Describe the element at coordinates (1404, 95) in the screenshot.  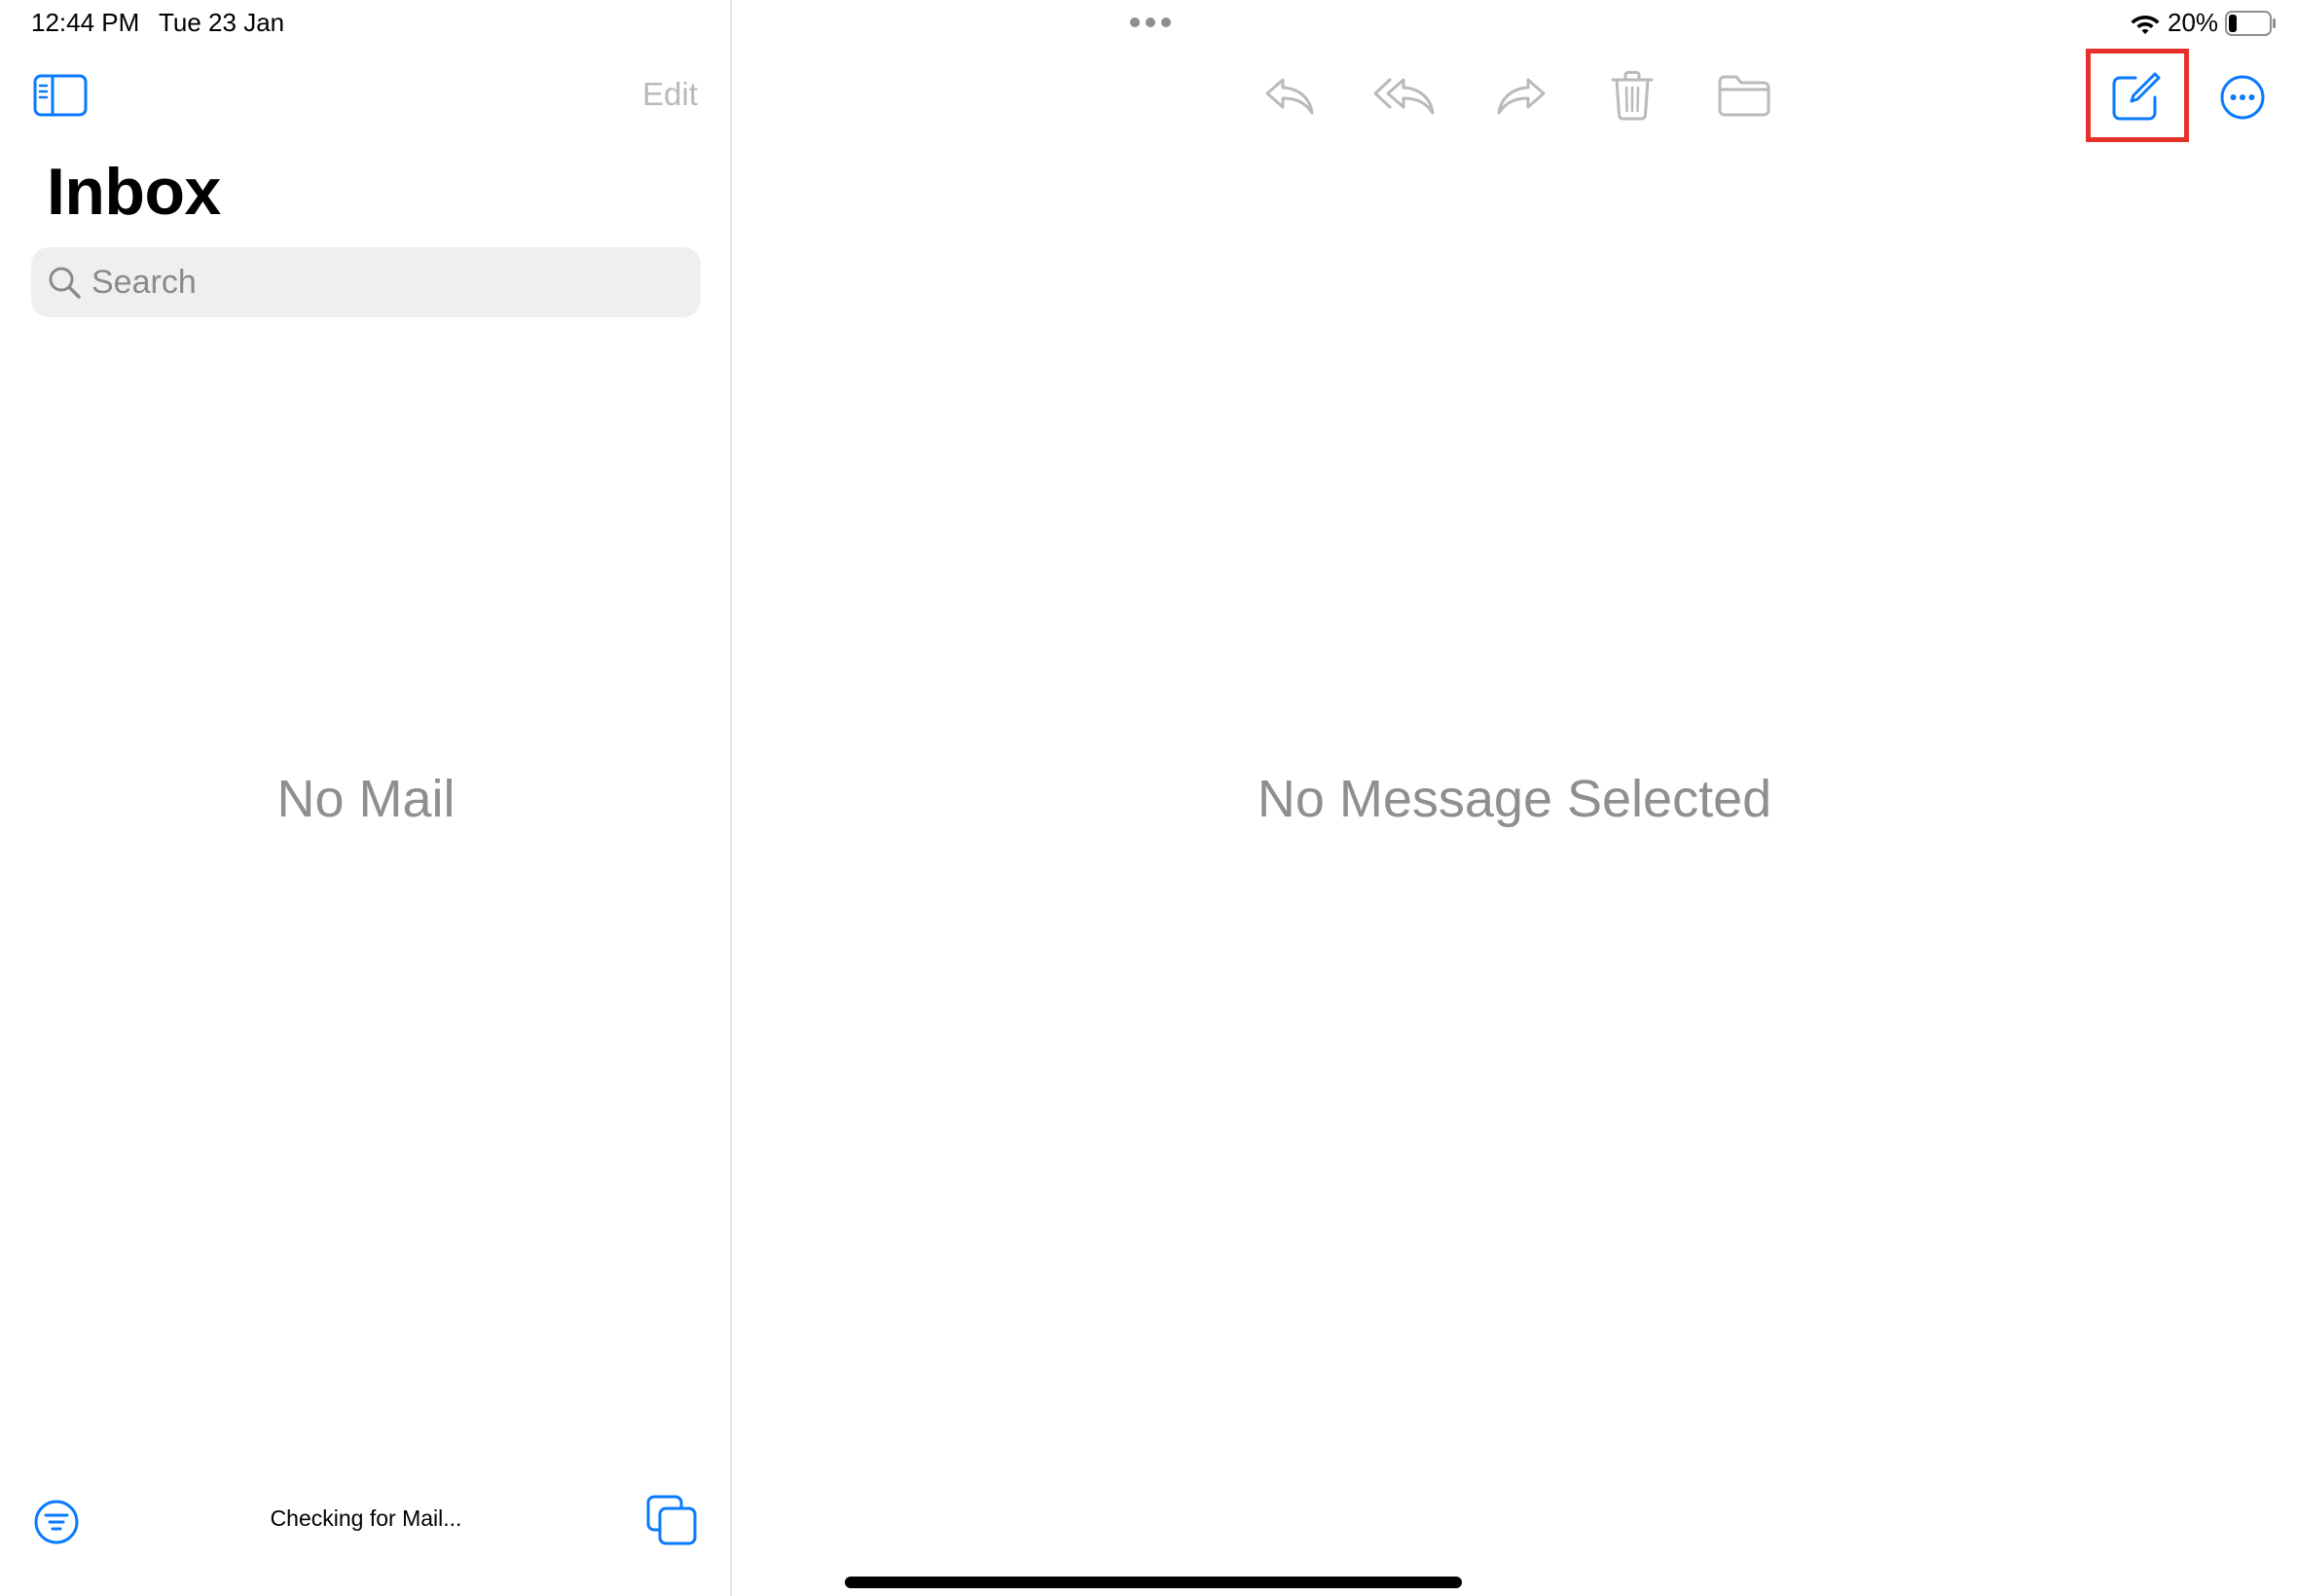
I see `reply-all-icon` at that location.